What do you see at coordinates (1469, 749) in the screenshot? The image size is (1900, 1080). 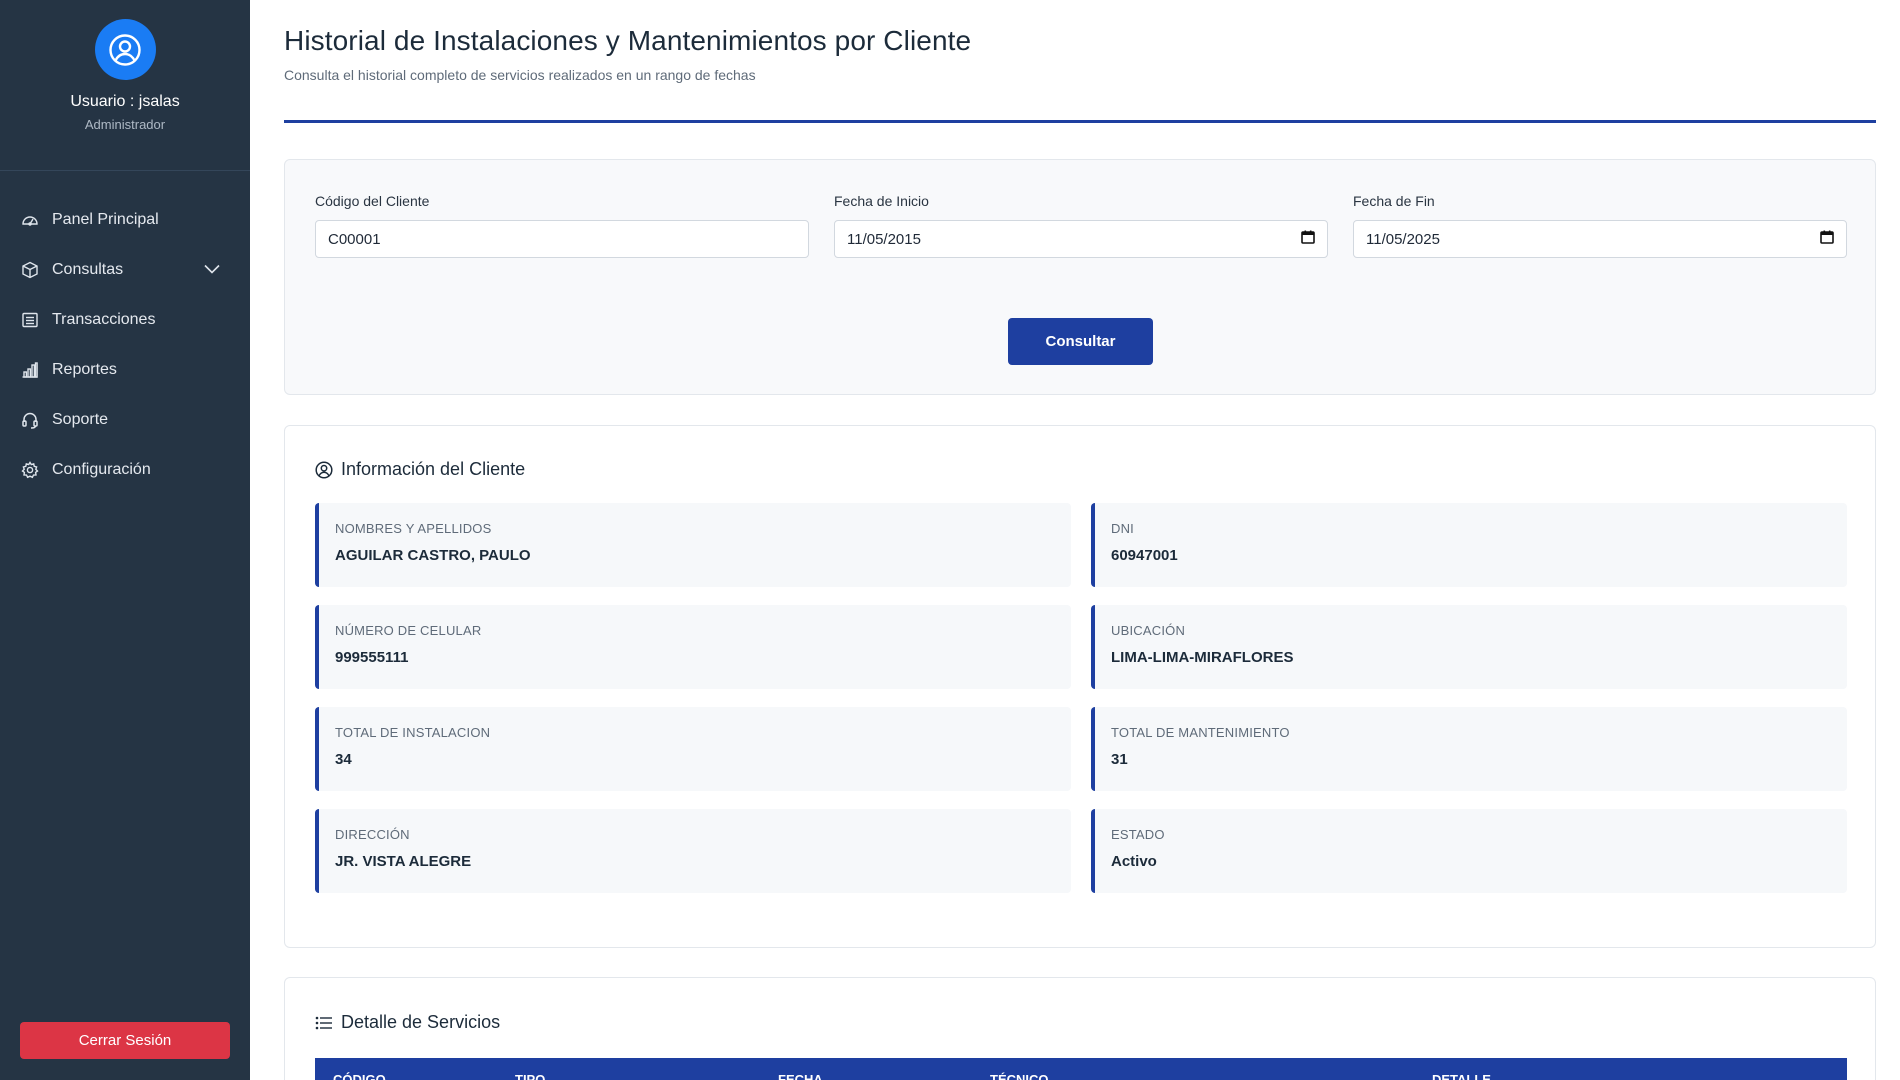 I see `info-total-mantenimiento: Total de Mantenimiento 31` at bounding box center [1469, 749].